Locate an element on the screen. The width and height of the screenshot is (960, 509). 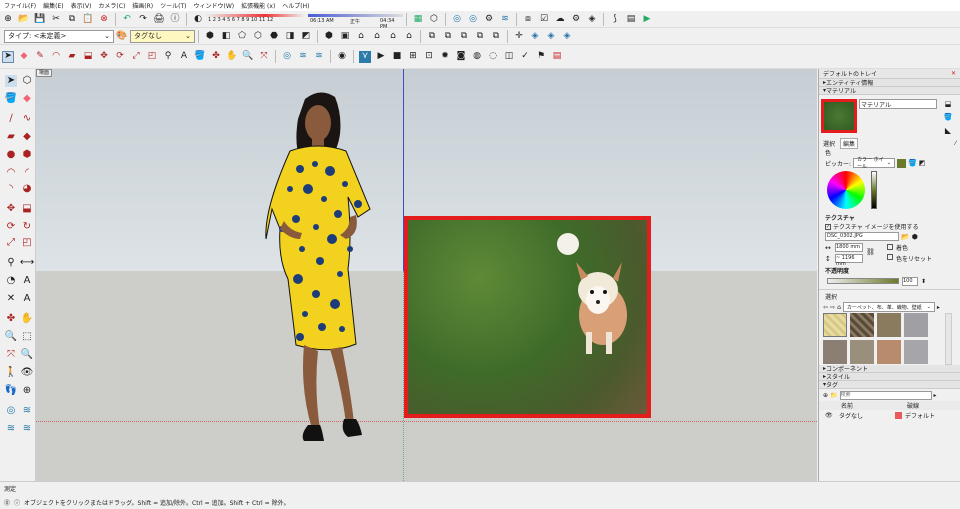
stop-icon: ■ is located at coordinates (397, 57).